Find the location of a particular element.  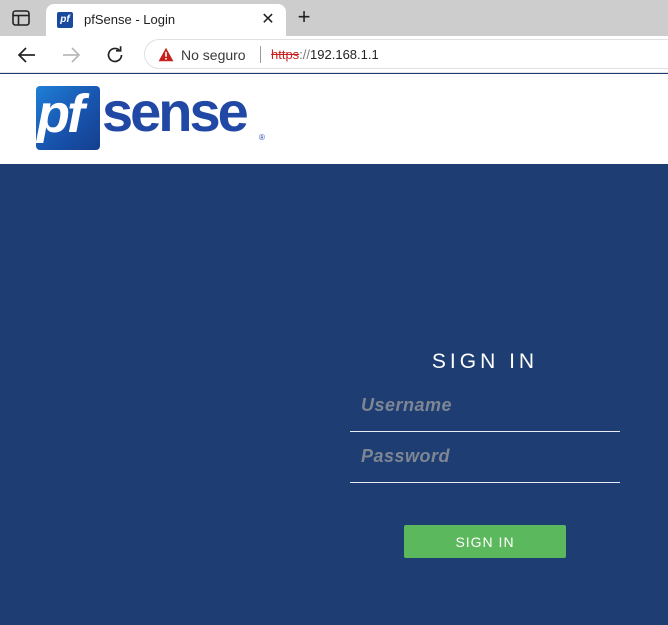

new-tab-button: + is located at coordinates (304, 17).